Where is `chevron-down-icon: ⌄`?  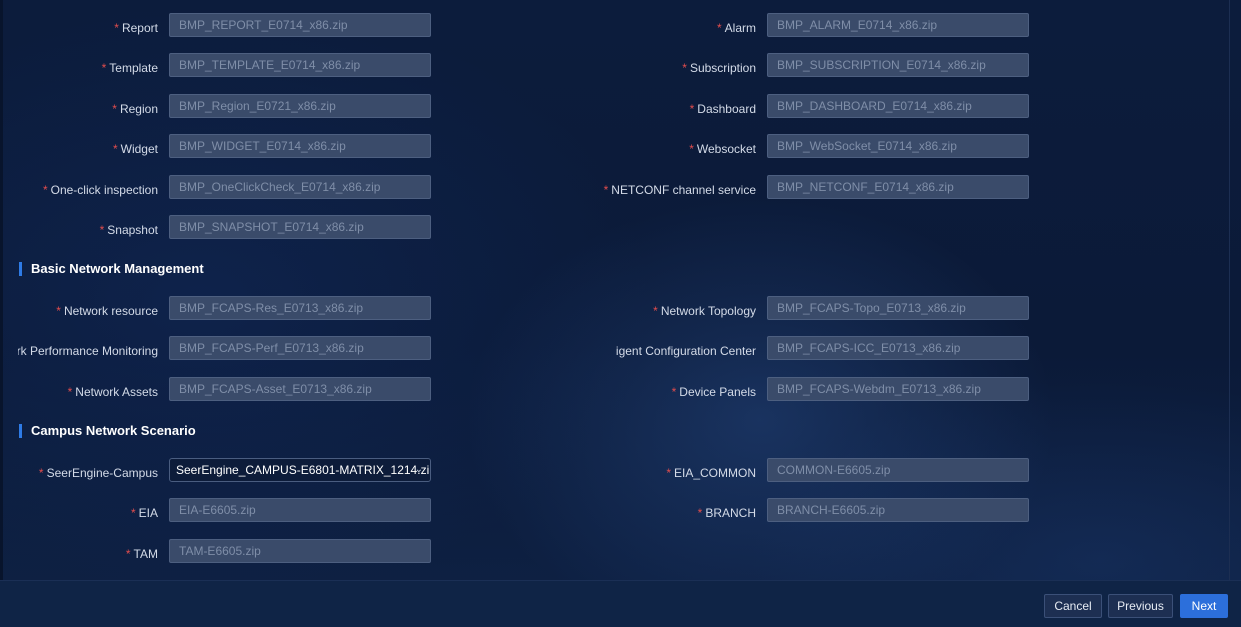
chevron-down-icon: ⌄ is located at coordinates (418, 469).